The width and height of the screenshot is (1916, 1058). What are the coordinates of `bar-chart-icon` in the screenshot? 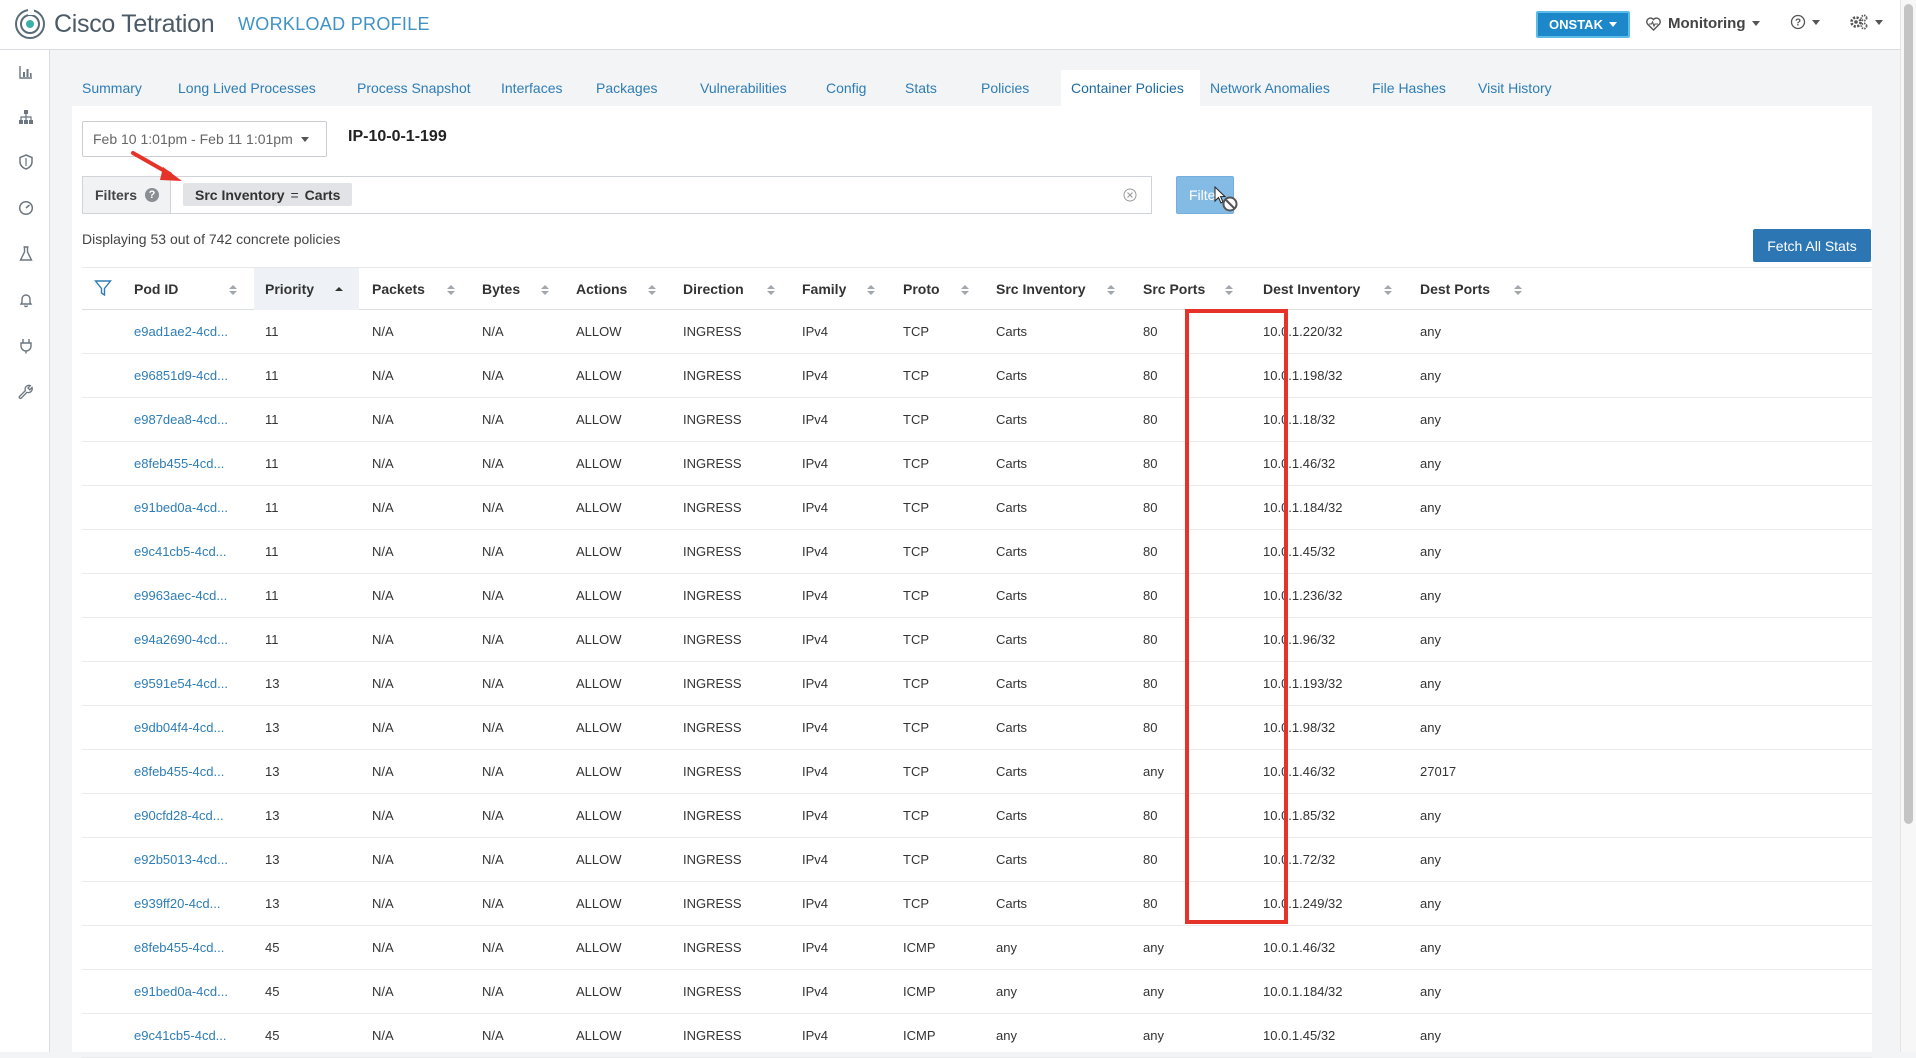 It's located at (26, 72).